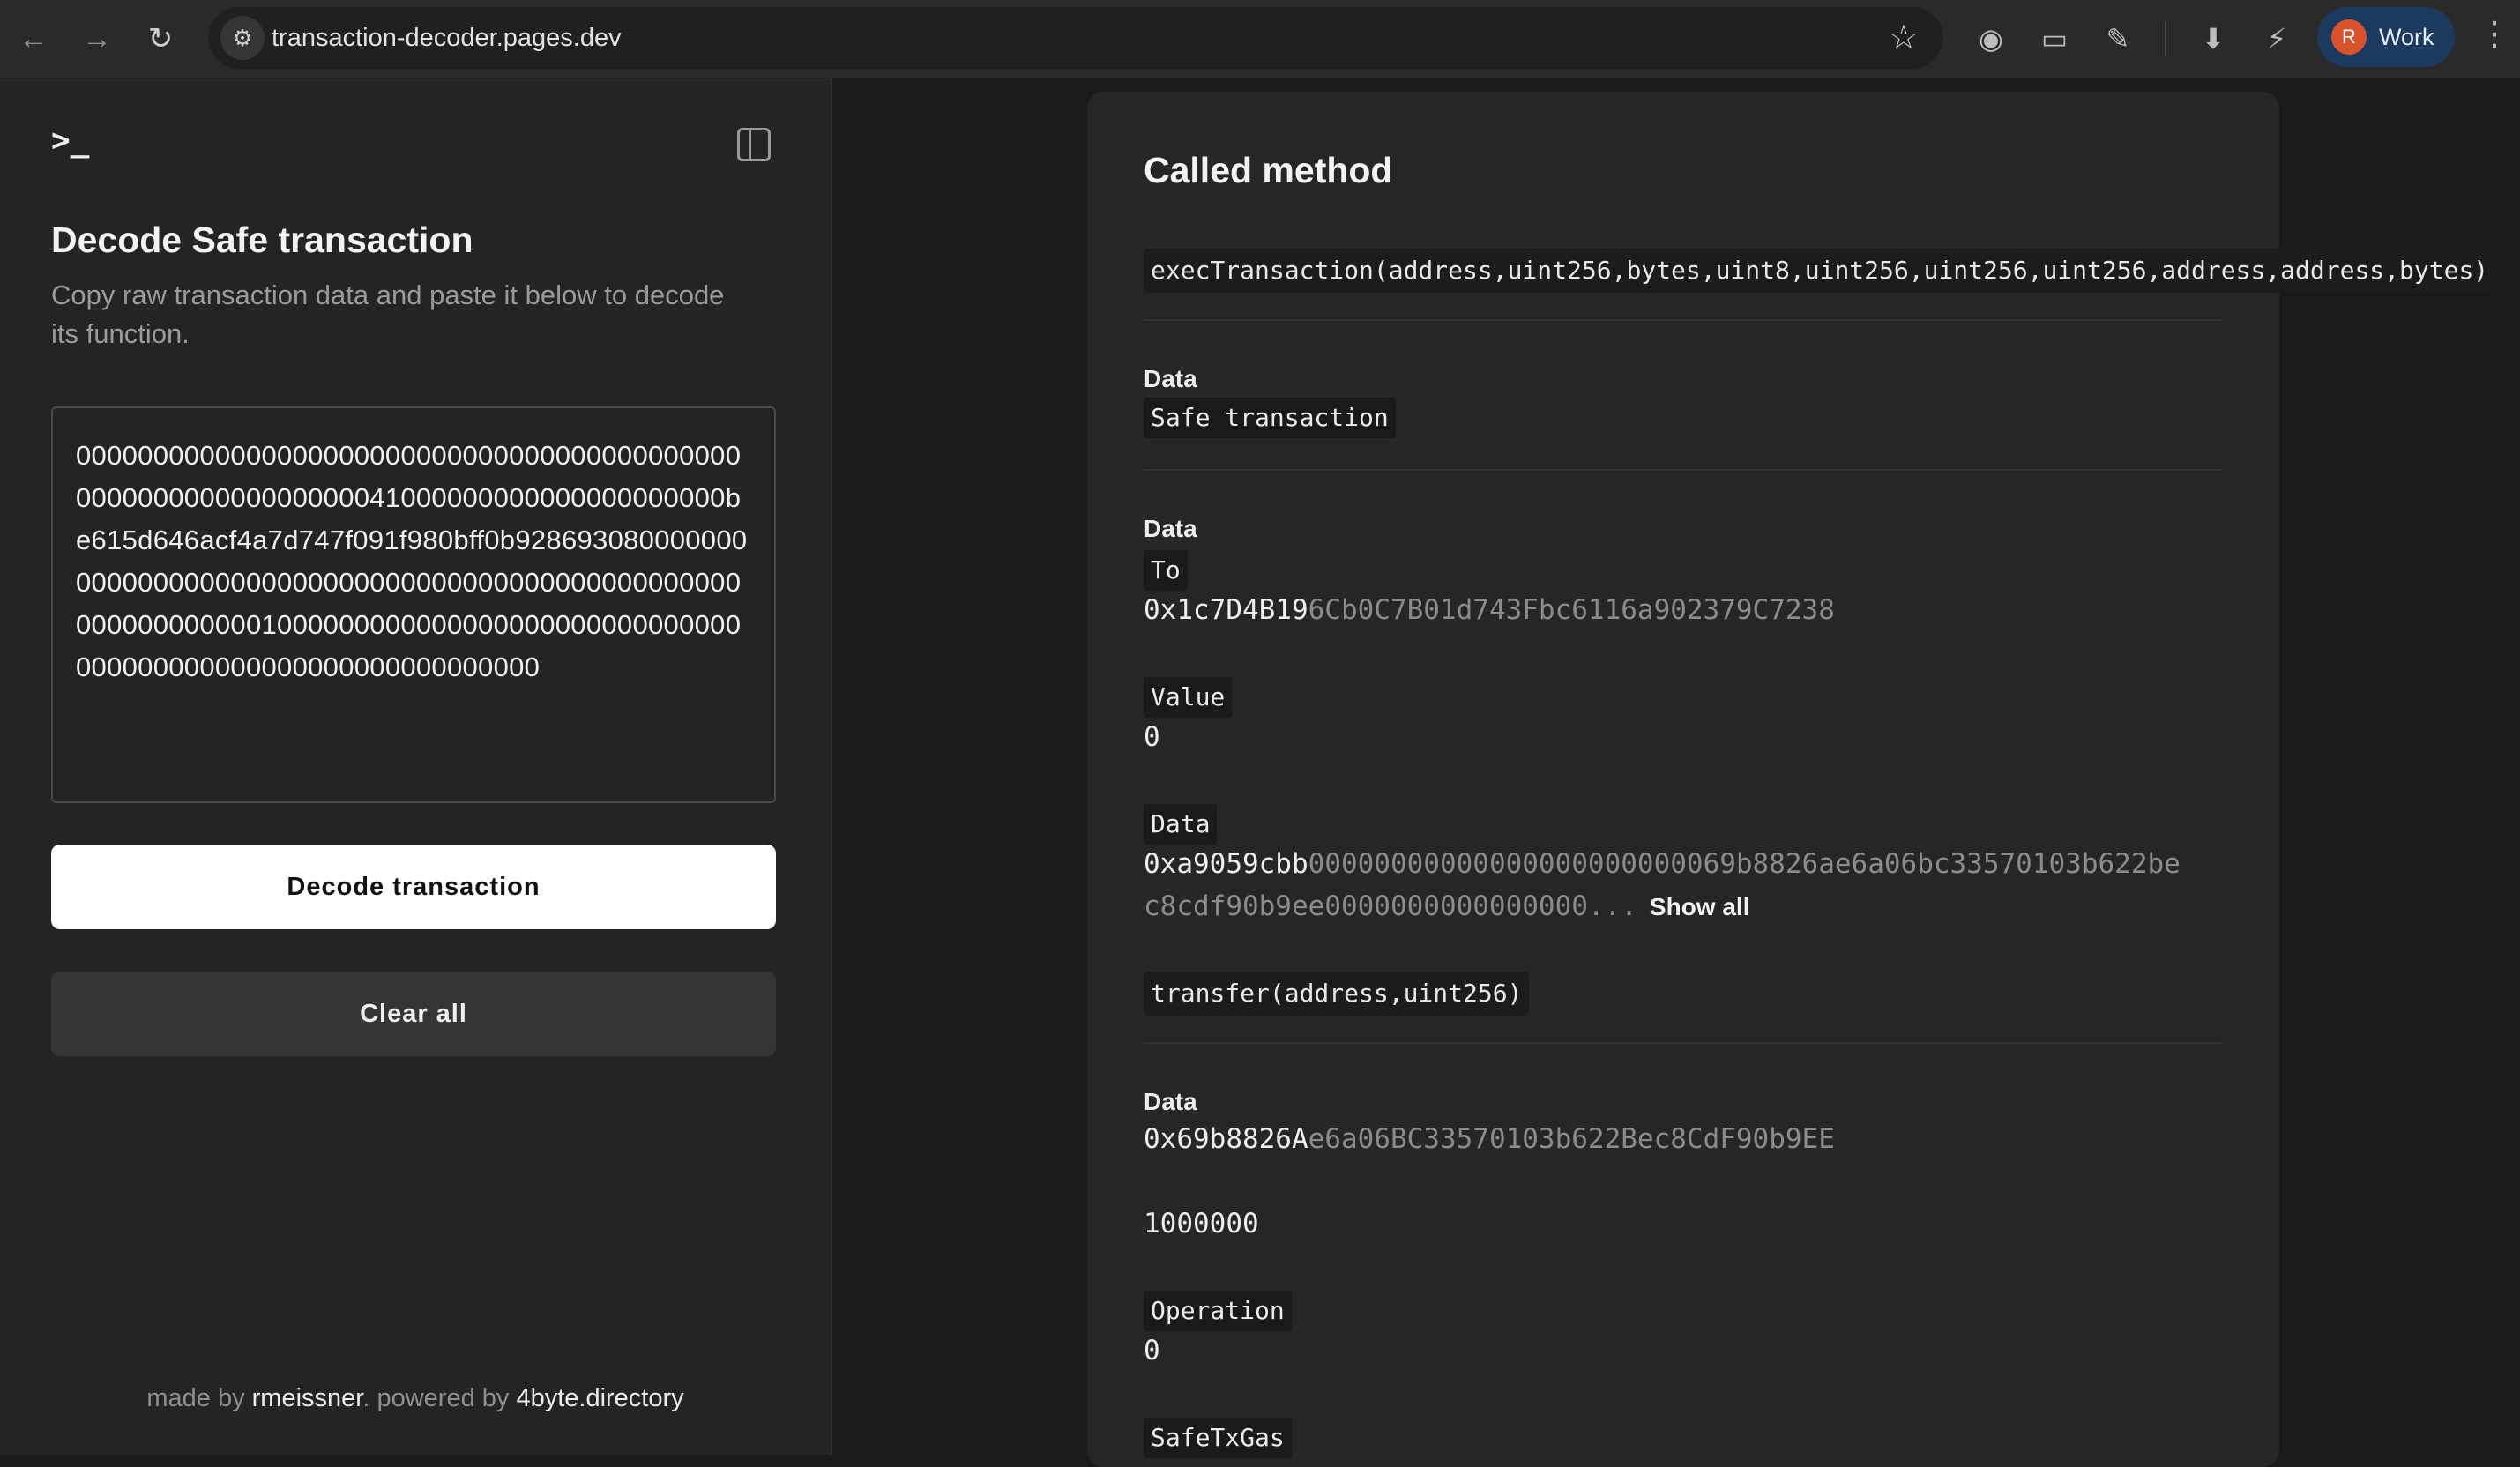 This screenshot has height=1467, width=2520. Describe the element at coordinates (599, 1398) in the screenshot. I see `4byte-directory-link: 4byte.directory` at that location.